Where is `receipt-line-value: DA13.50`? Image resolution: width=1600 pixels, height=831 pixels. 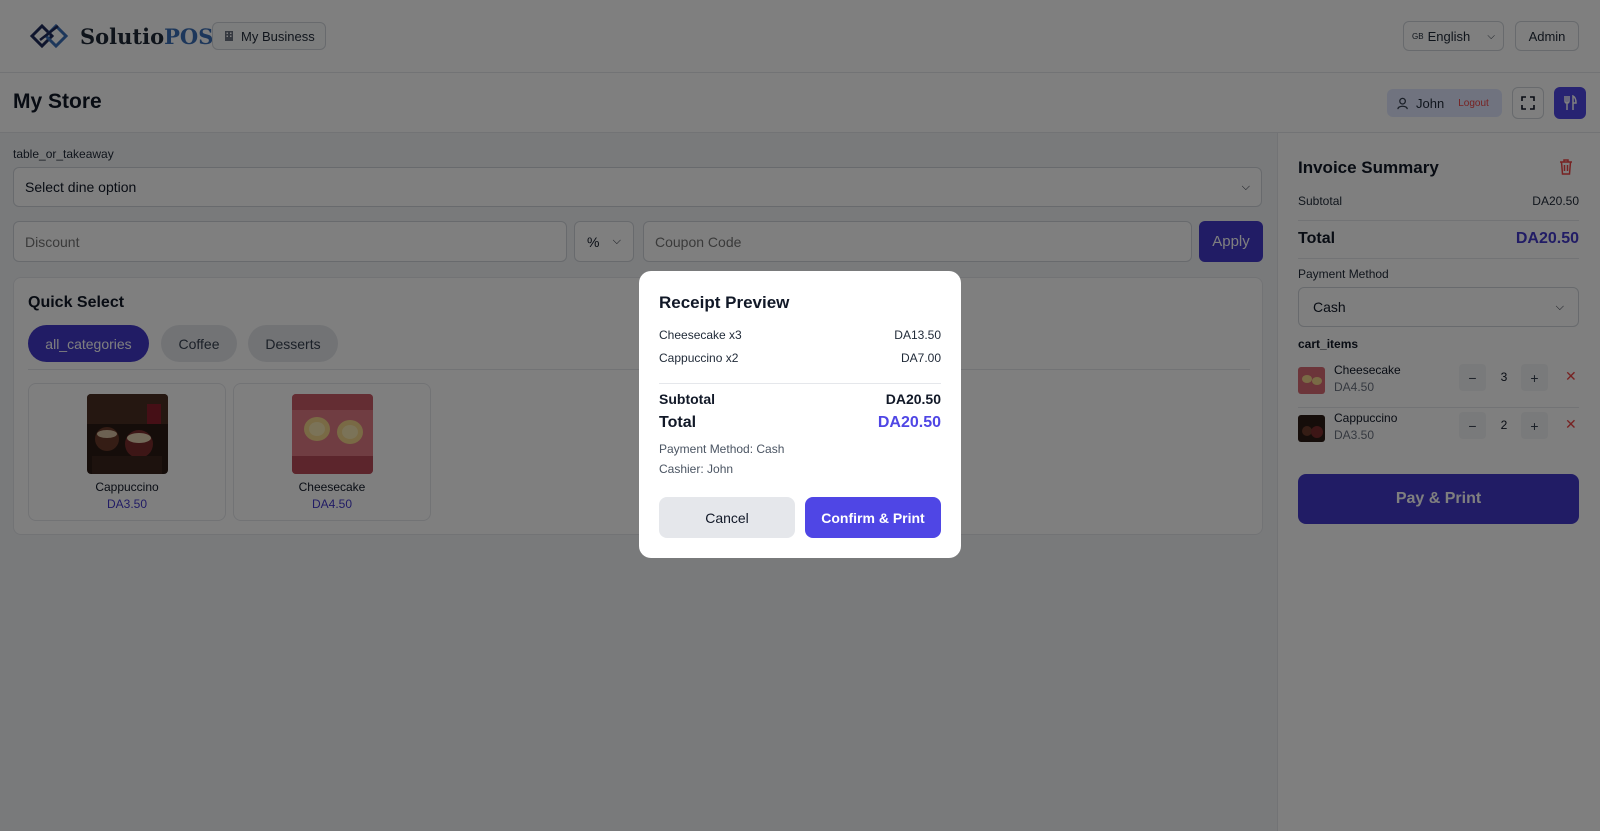 receipt-line-value: DA13.50 is located at coordinates (917, 335).